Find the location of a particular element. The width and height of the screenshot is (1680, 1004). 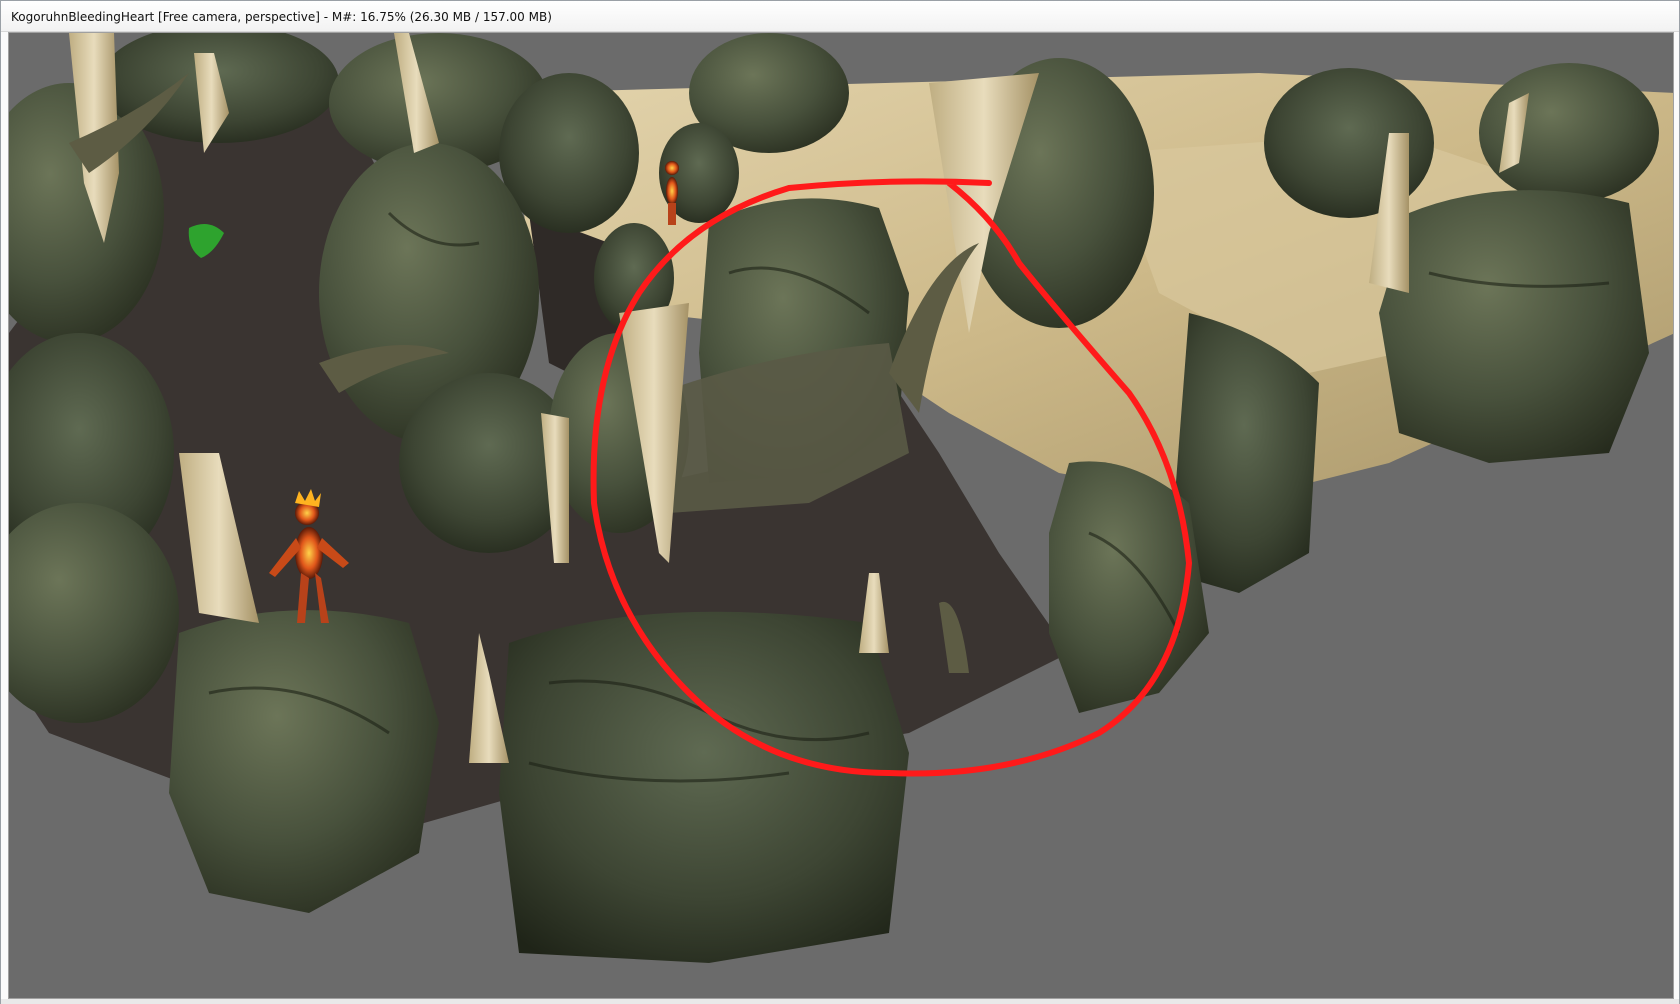

bottom-border is located at coordinates (840, 1001).